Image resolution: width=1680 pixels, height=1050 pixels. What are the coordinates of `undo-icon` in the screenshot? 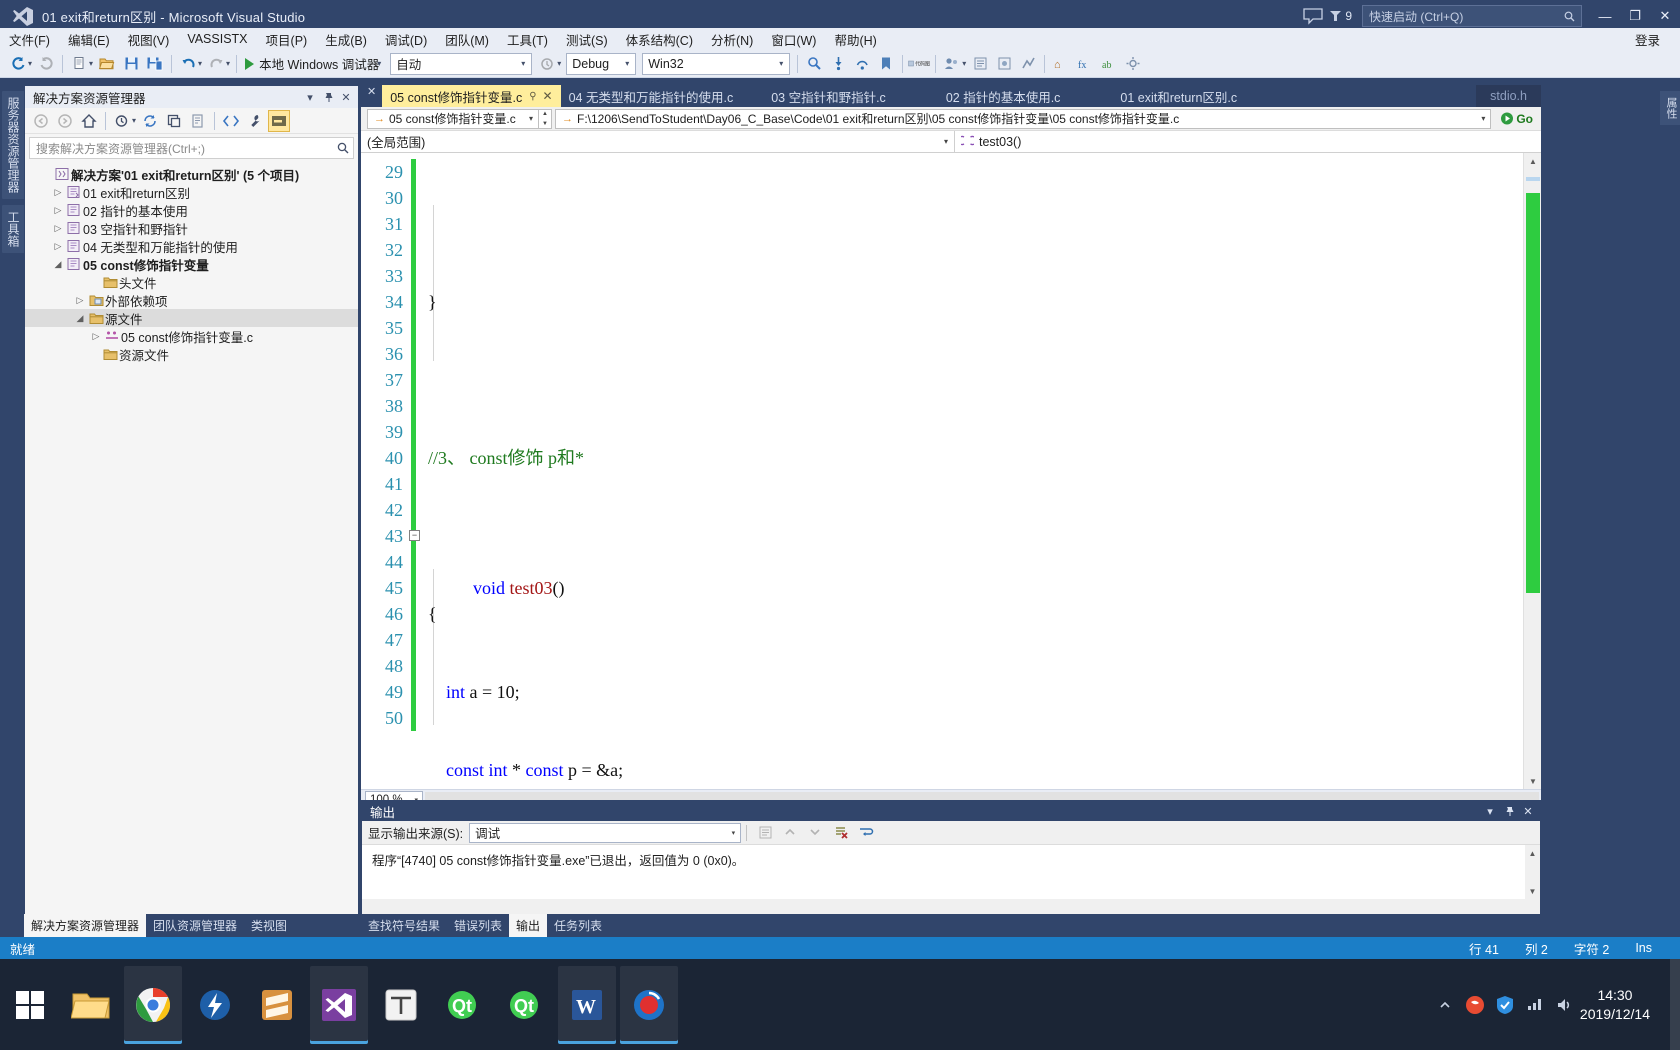 It's located at (188, 64).